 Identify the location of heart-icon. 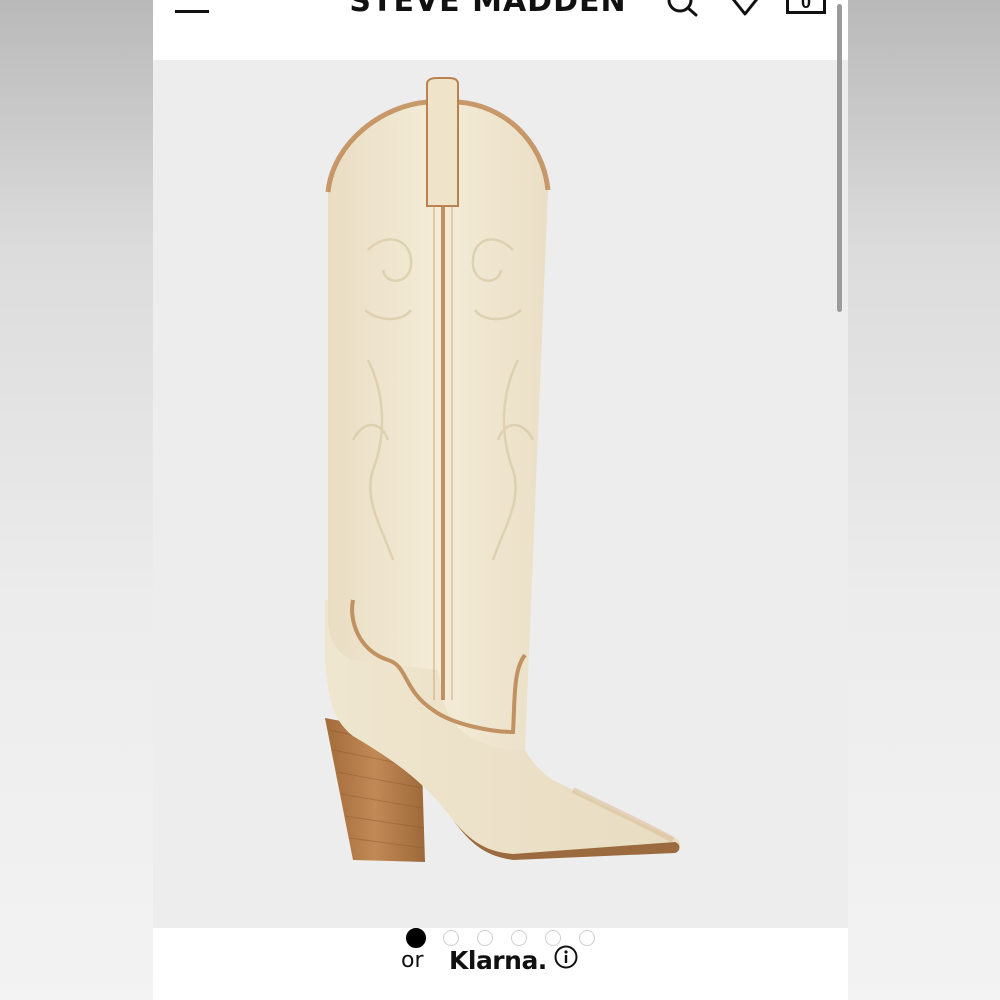
(745, 9).